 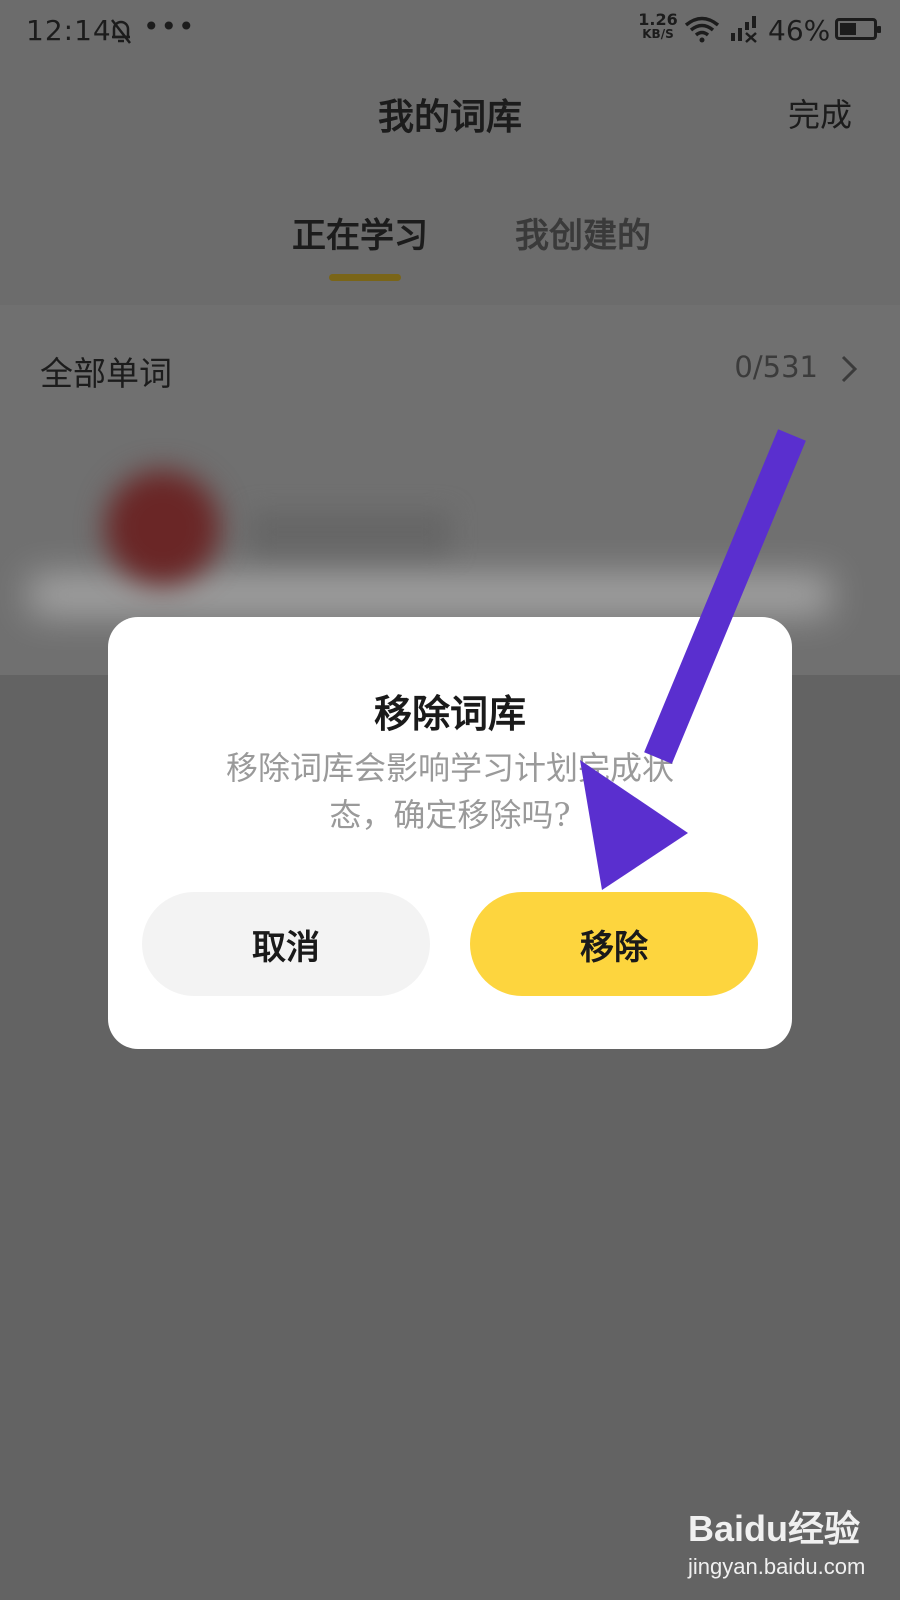 I want to click on baidu-watermark: Baidu经验 jingyan.baidu.com, so click(x=776, y=1540).